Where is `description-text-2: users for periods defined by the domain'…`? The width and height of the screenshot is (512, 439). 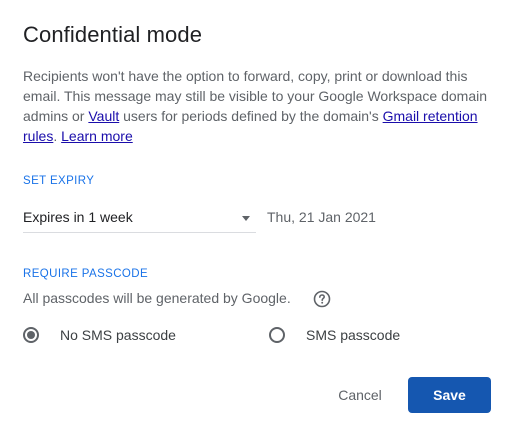 description-text-2: users for periods defined by the domain'… is located at coordinates (251, 116).